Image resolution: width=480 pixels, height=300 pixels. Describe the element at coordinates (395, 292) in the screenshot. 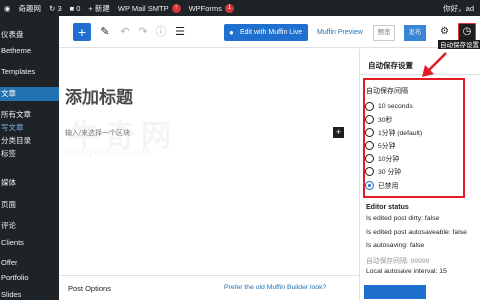

I see `panel-bottom-button` at that location.